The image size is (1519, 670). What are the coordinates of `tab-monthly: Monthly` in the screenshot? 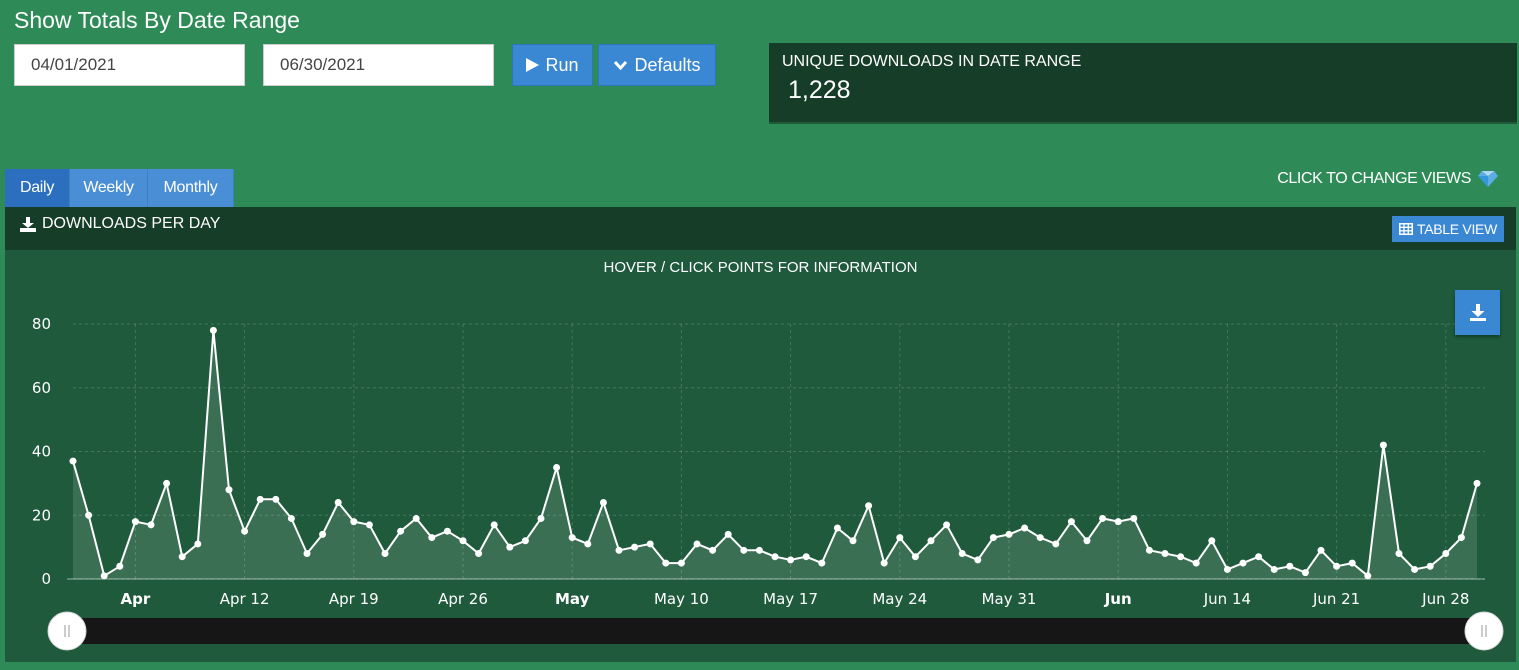 It's located at (191, 188).